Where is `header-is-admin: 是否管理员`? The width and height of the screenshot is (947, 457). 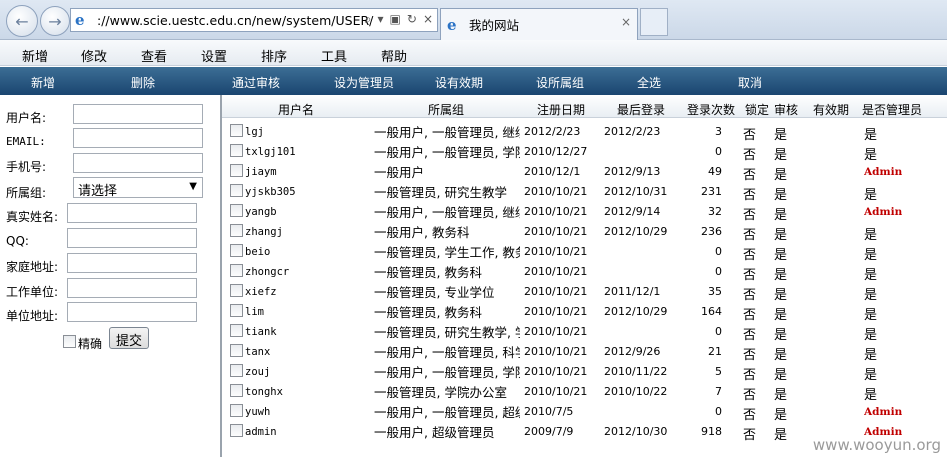
header-is-admin: 是否管理员 is located at coordinates (892, 109).